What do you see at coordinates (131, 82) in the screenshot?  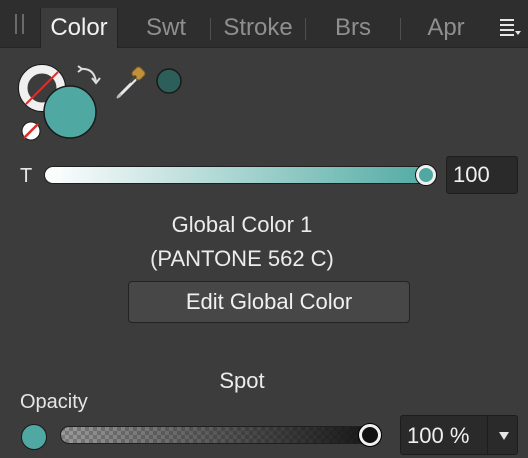 I see `eyedropper-icon` at bounding box center [131, 82].